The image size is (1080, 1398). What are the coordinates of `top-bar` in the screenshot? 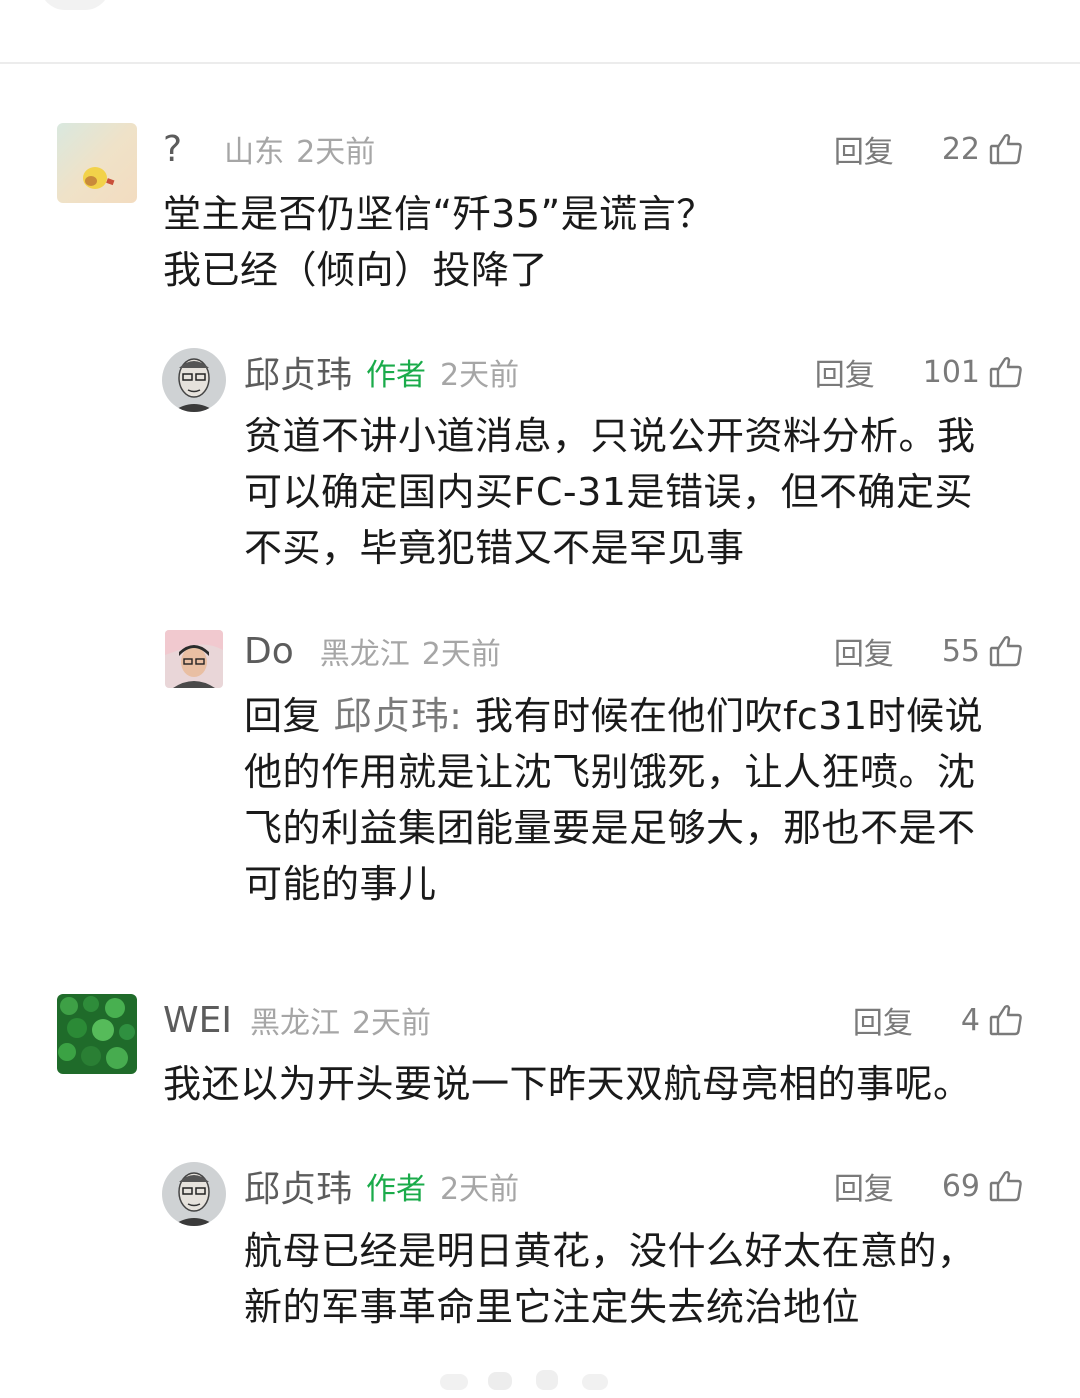 It's located at (540, 31).